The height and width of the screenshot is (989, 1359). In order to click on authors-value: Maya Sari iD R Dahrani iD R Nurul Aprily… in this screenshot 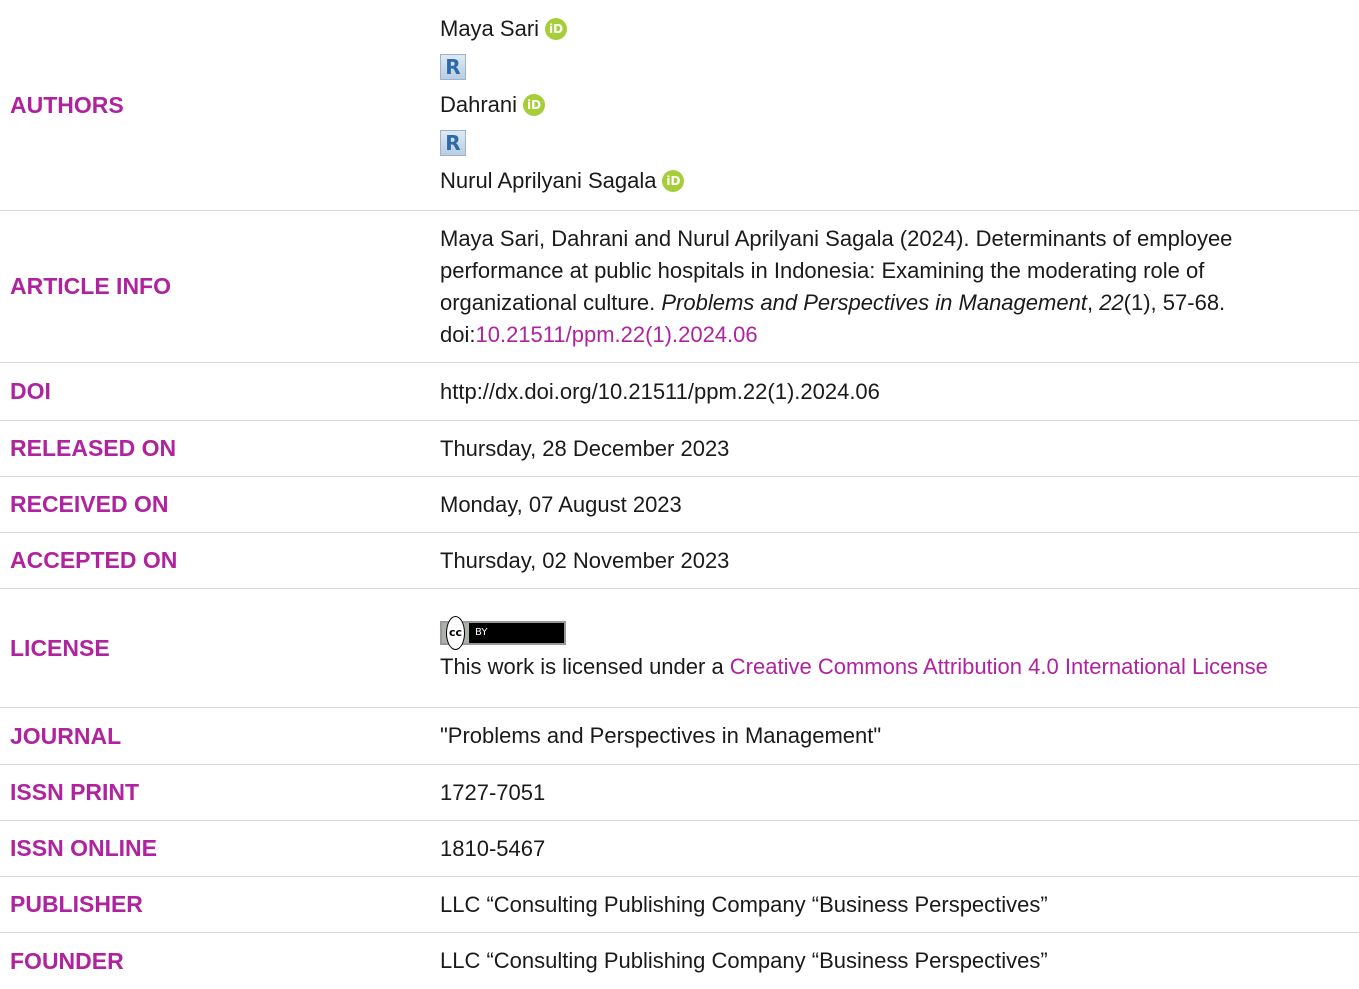, I will do `click(899, 105)`.